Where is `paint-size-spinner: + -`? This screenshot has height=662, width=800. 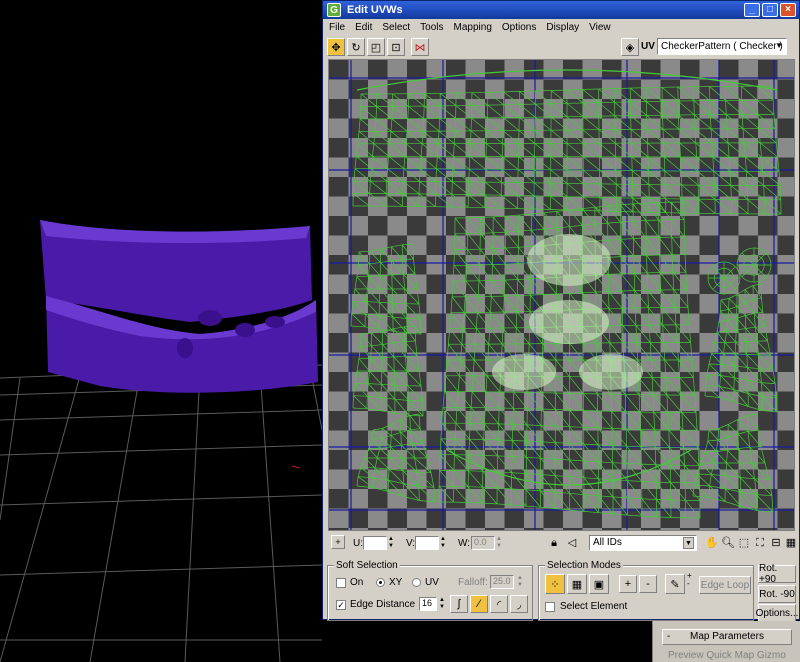 paint-size-spinner: + - is located at coordinates (689, 580).